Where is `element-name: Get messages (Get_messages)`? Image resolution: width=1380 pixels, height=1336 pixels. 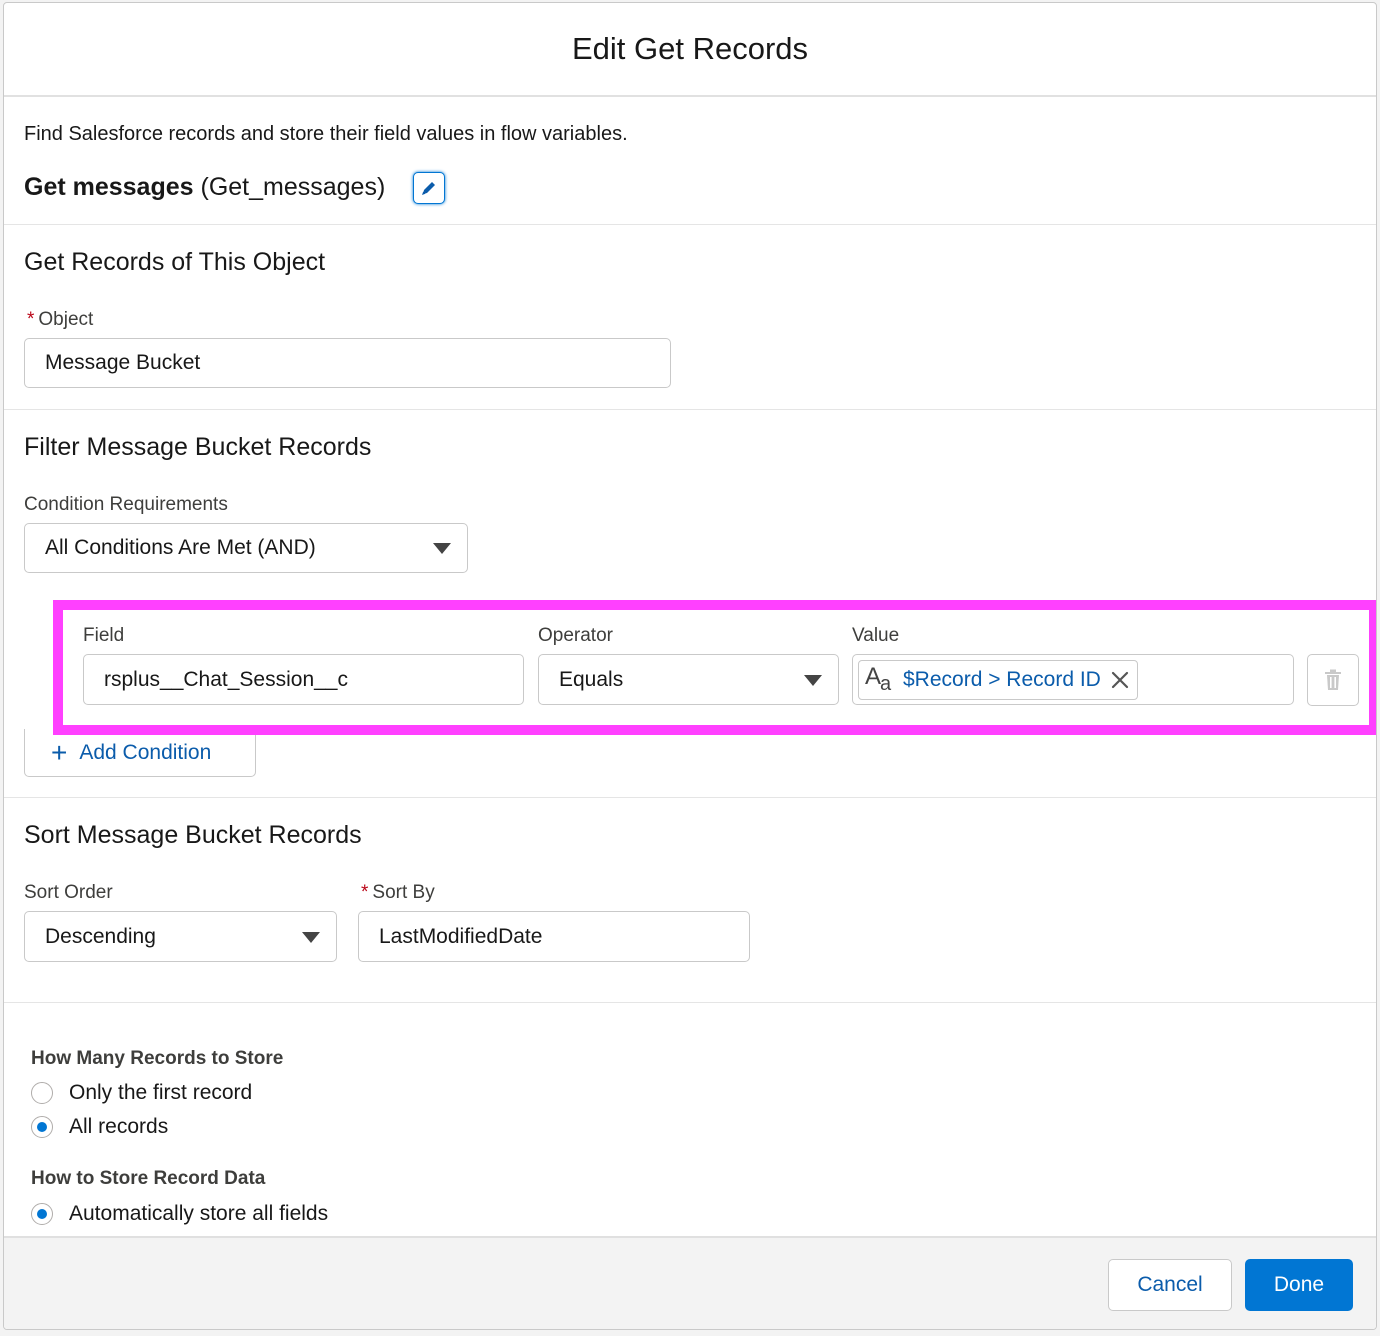 element-name: Get messages (Get_messages) is located at coordinates (204, 187).